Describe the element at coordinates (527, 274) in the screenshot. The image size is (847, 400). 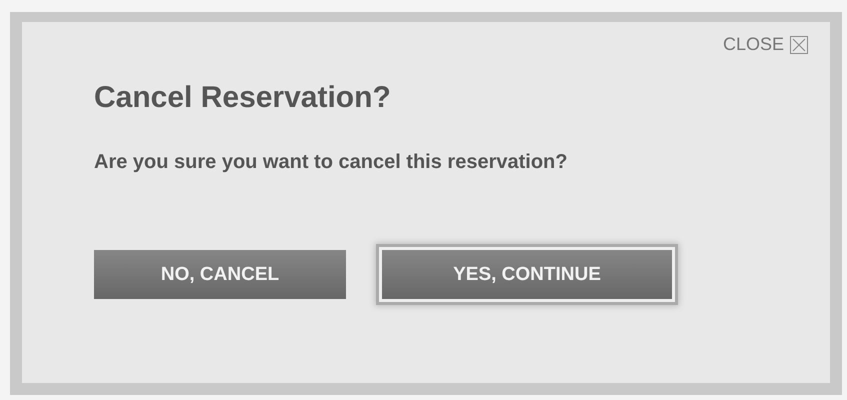
I see `confirm-button: YES, CONTINUE` at that location.